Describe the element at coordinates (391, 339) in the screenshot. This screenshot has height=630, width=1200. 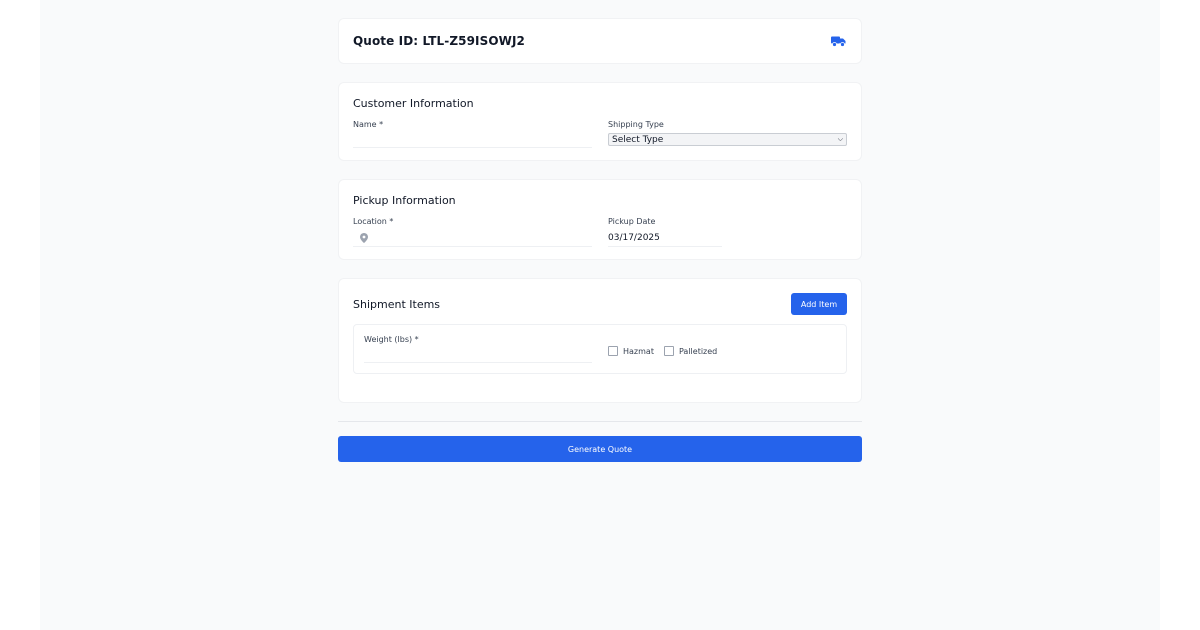
I see `weight-label: Weight (lbs) *` at that location.